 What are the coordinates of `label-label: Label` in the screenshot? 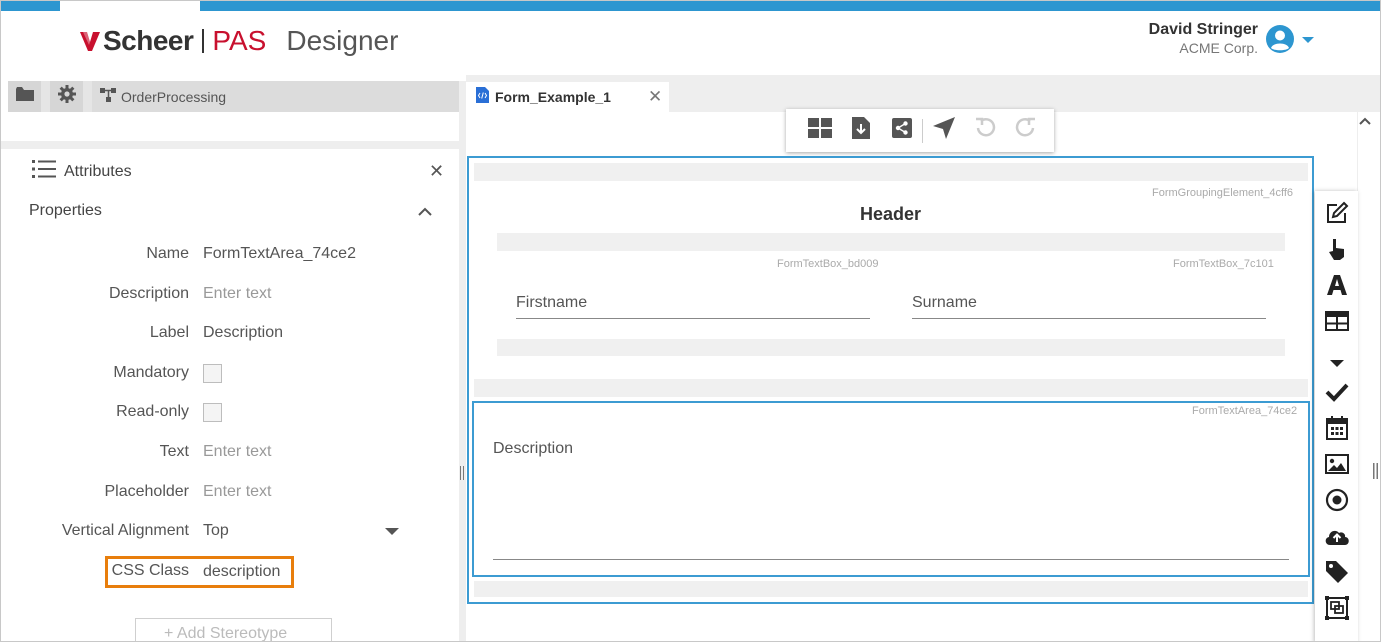 It's located at (169, 332).